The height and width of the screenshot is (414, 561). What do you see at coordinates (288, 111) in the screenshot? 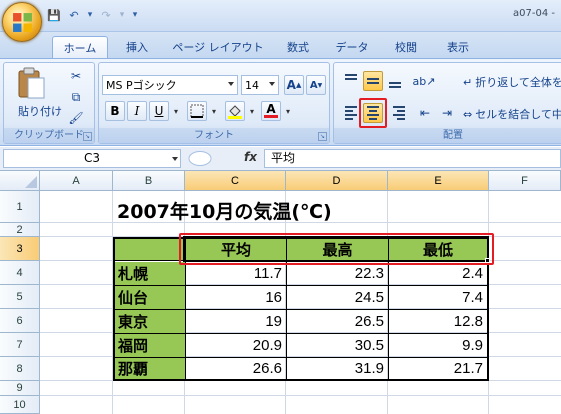
I see `font-color-dropdown-icon: ▾` at bounding box center [288, 111].